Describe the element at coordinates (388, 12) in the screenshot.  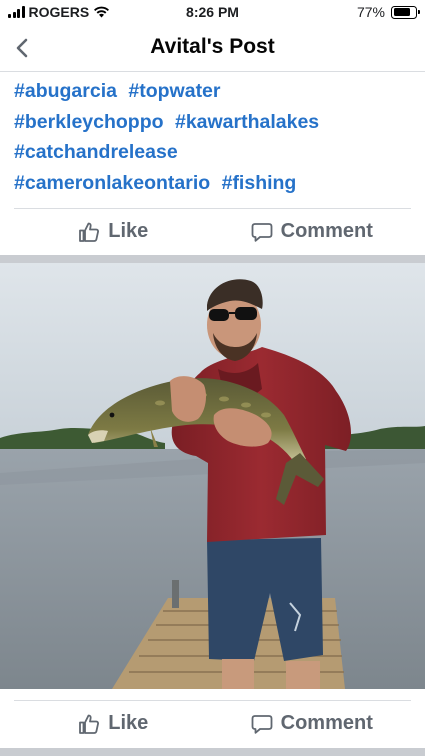
I see `status-right: 77%` at that location.